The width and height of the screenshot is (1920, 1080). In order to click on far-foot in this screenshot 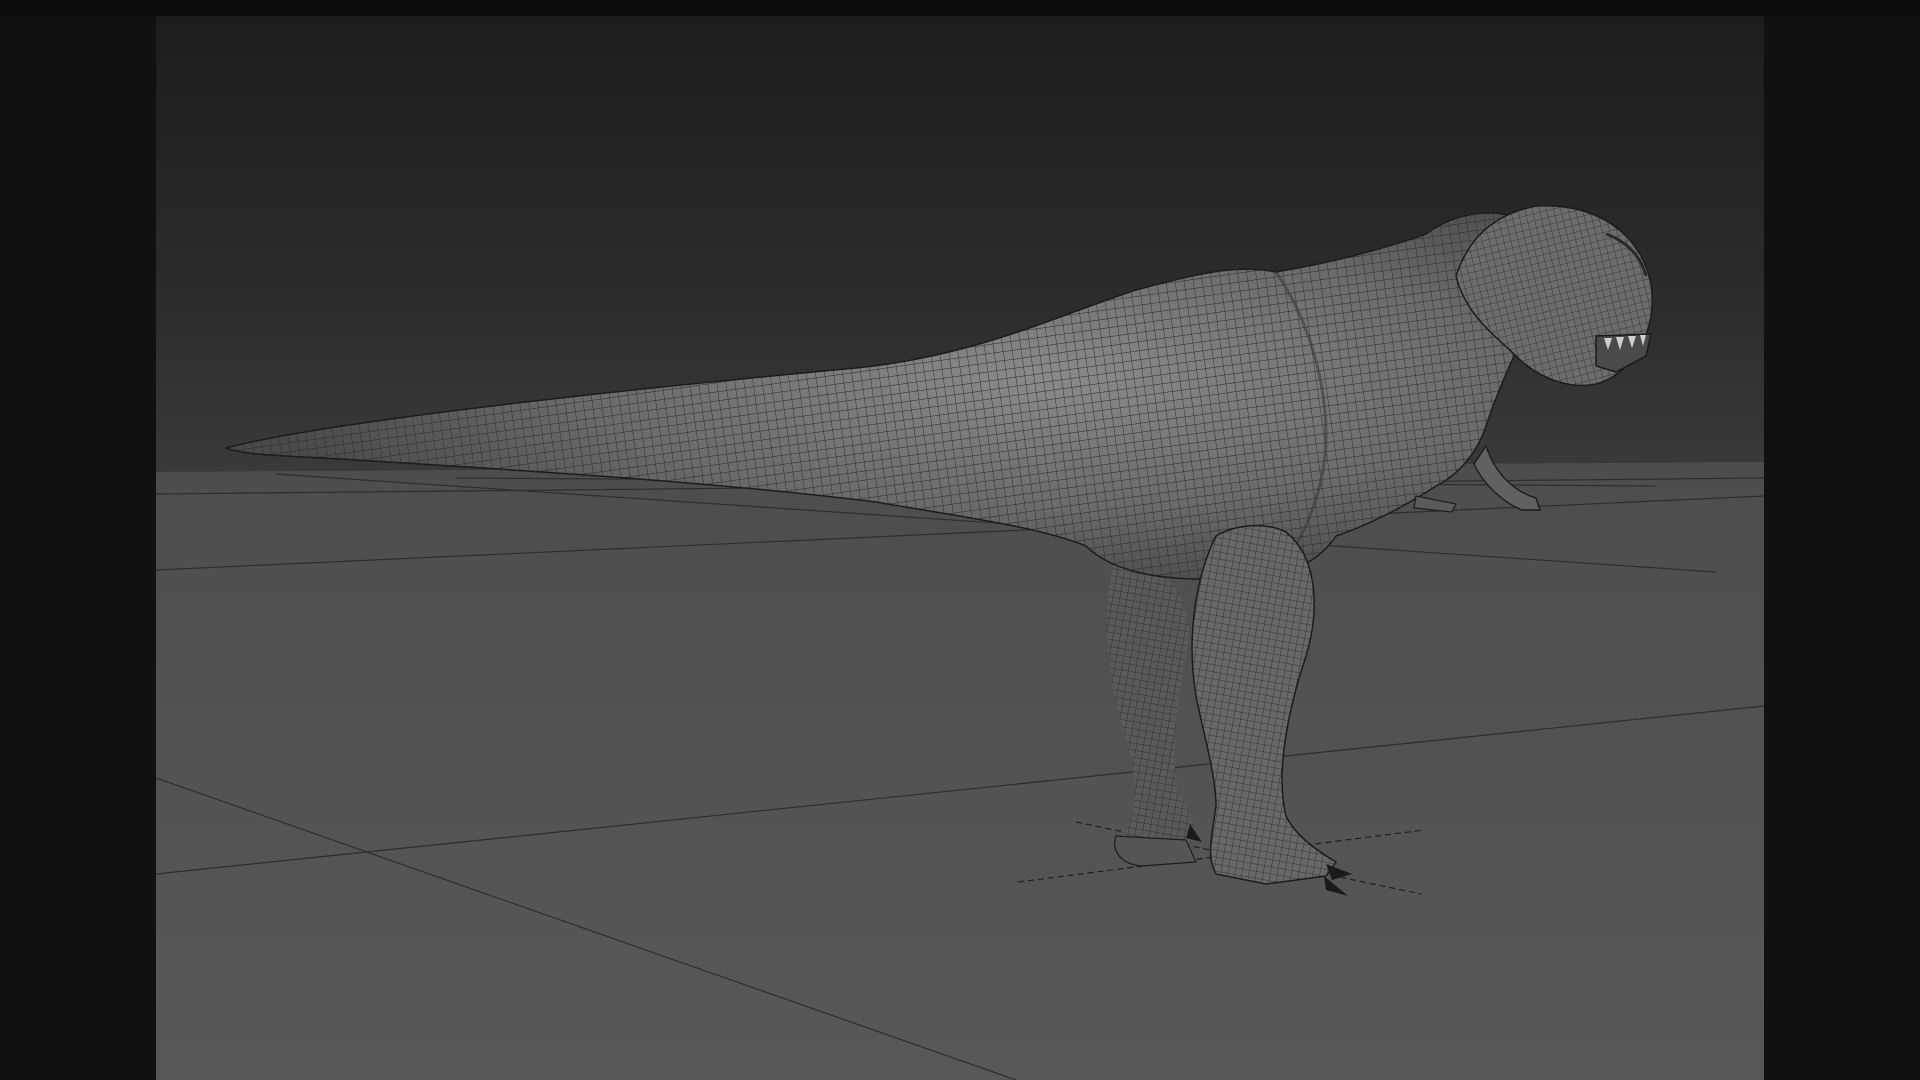, I will do `click(1155, 851)`.